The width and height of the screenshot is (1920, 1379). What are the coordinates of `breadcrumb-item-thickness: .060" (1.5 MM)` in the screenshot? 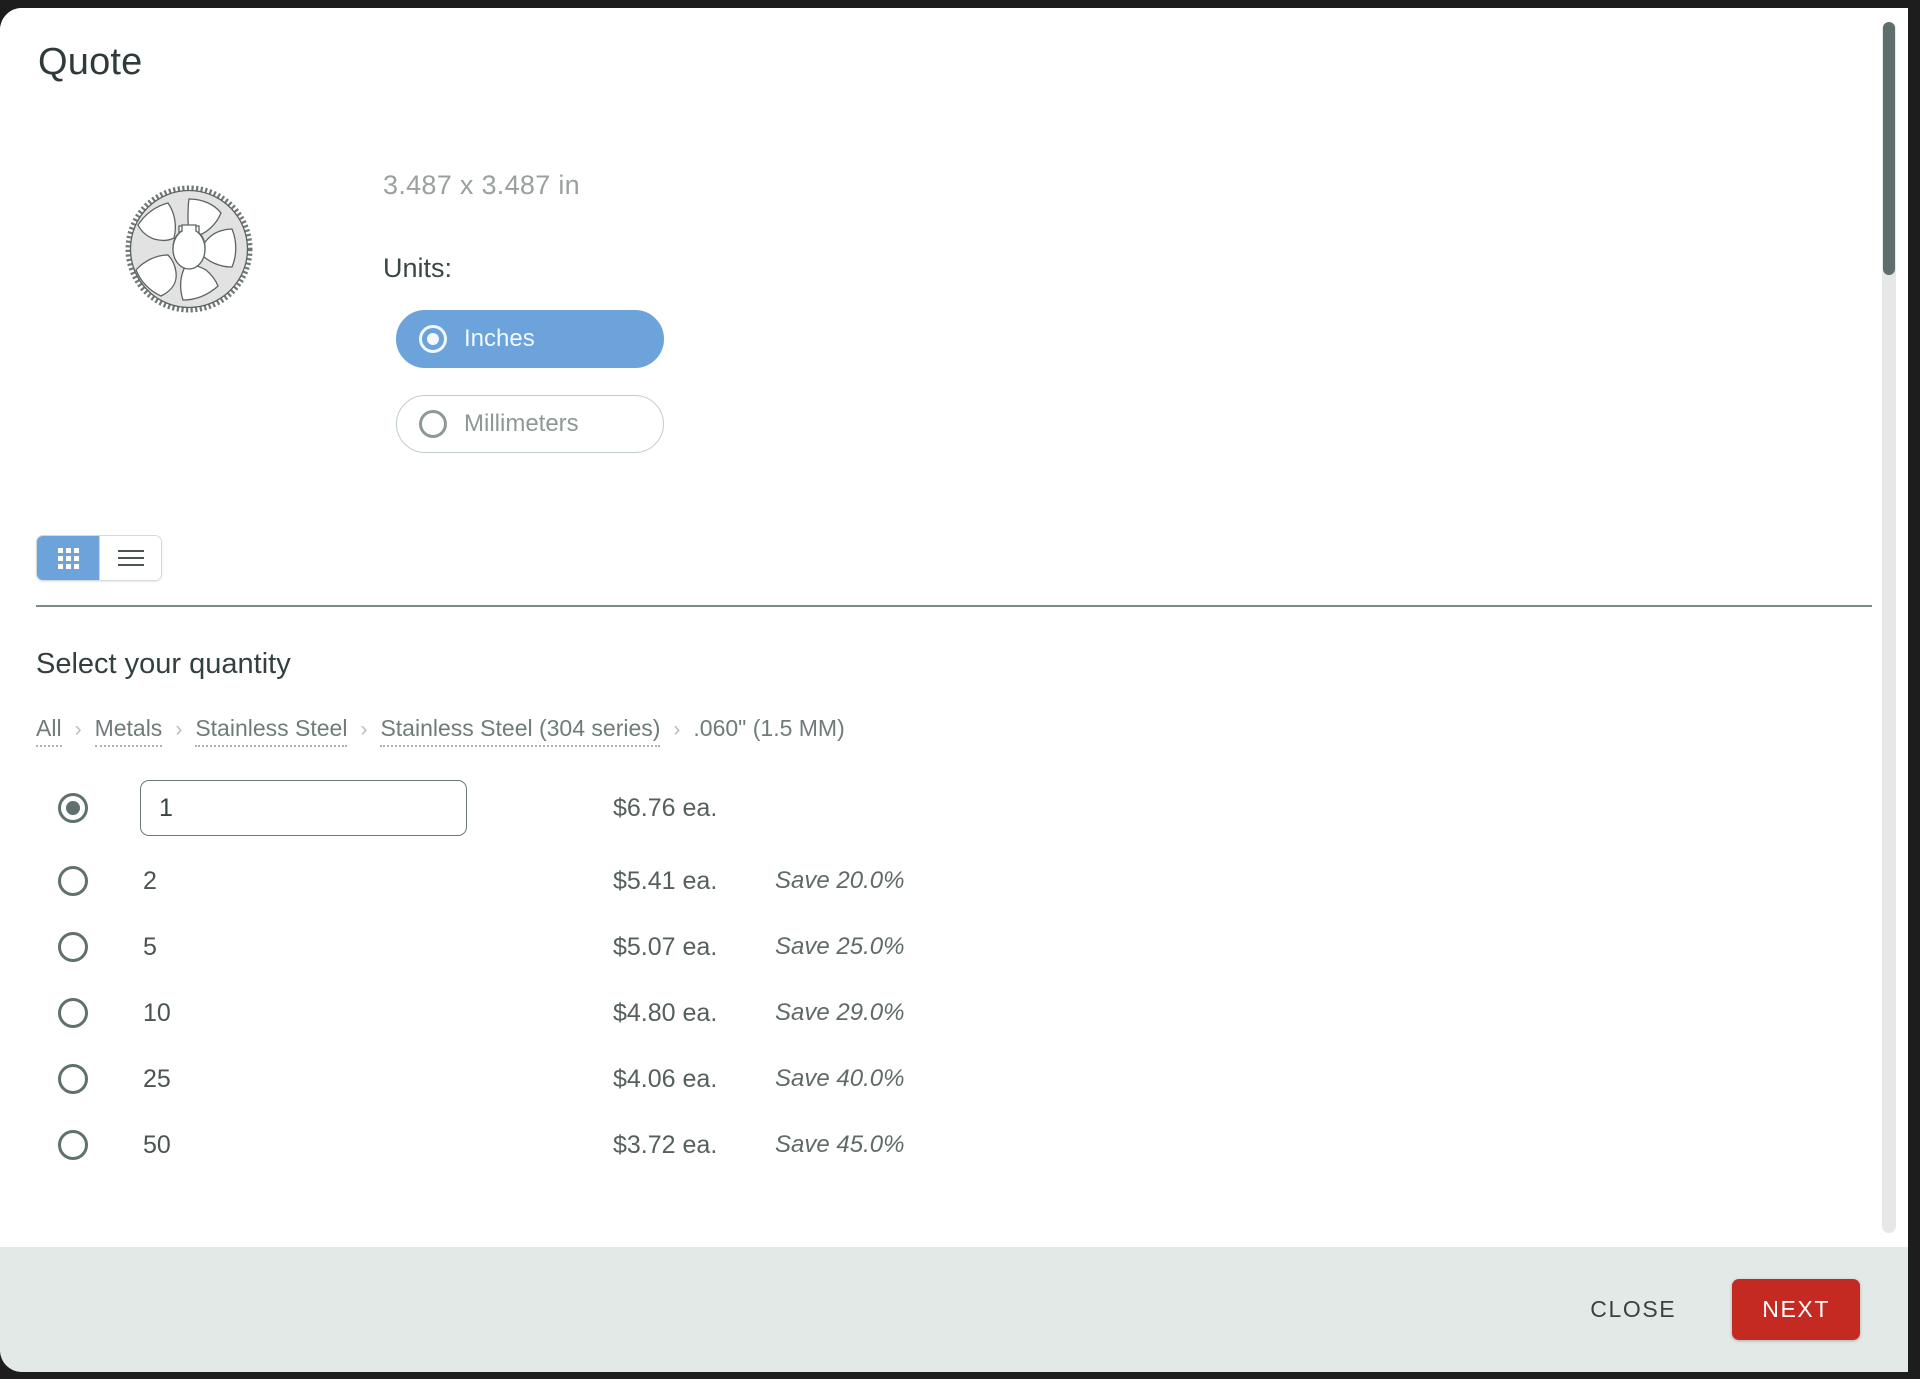 It's located at (769, 728).